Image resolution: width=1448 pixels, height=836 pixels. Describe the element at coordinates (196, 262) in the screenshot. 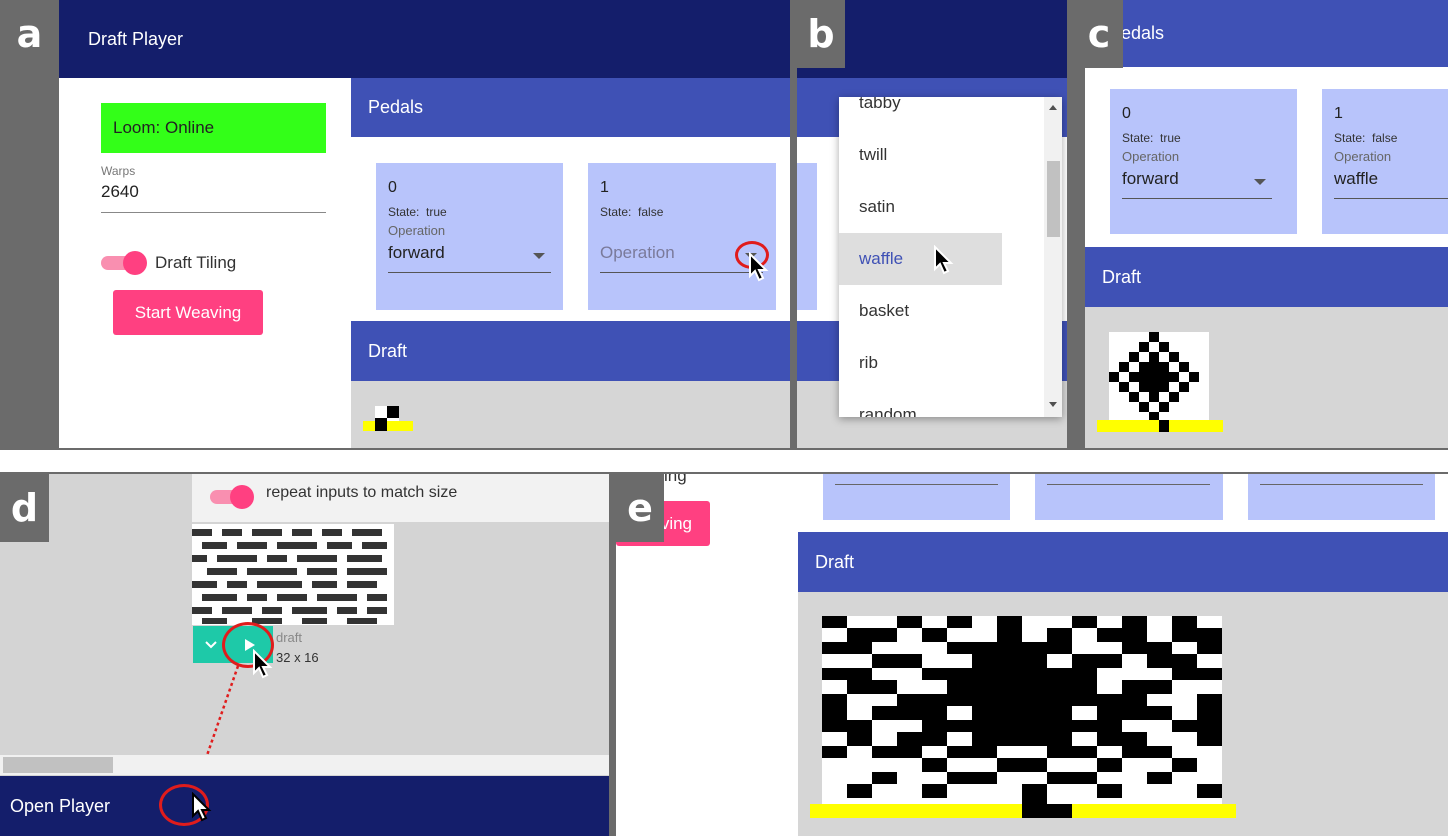

I see `draft-tiling-label: Draft Tiling` at that location.